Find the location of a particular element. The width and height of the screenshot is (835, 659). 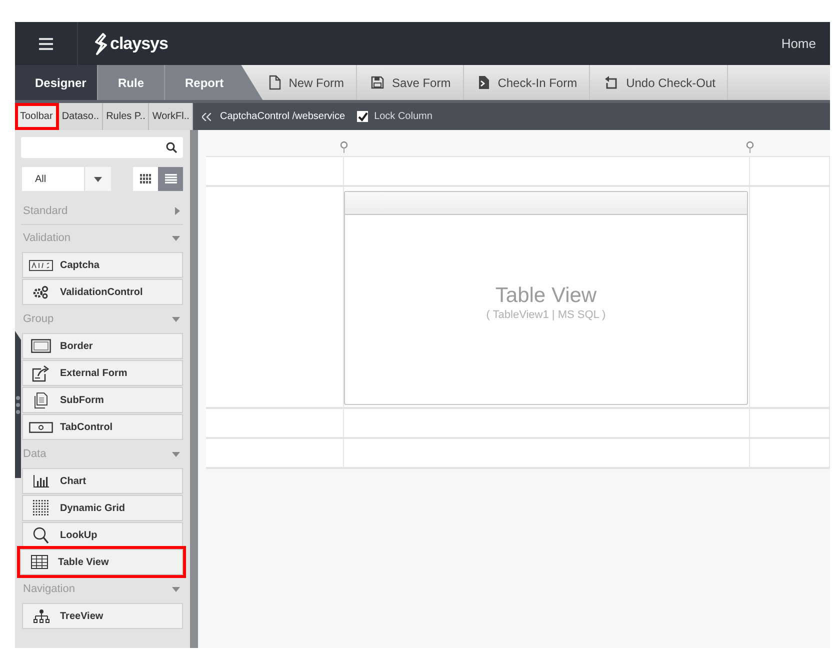

search-icon is located at coordinates (172, 147).